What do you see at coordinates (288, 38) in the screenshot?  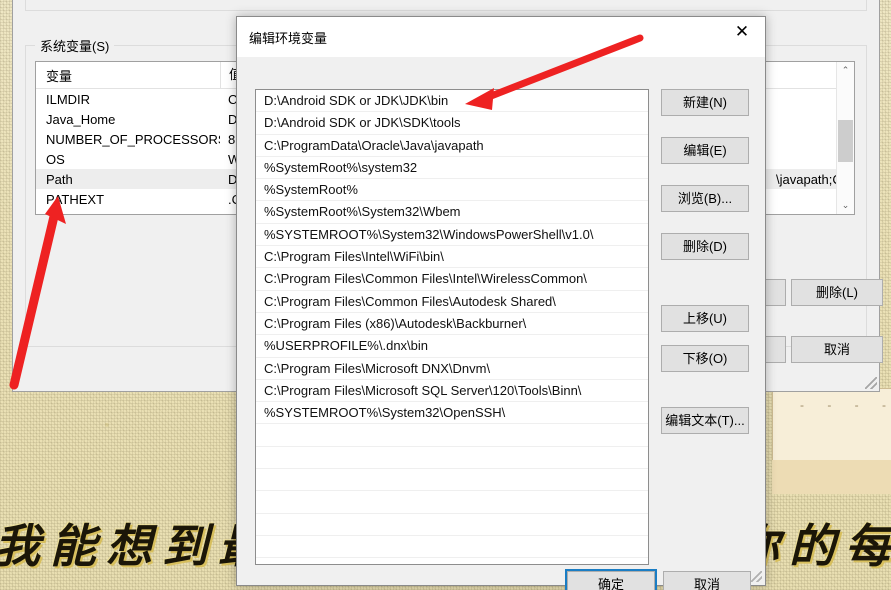 I see `dialog-title: 编辑环境变量` at bounding box center [288, 38].